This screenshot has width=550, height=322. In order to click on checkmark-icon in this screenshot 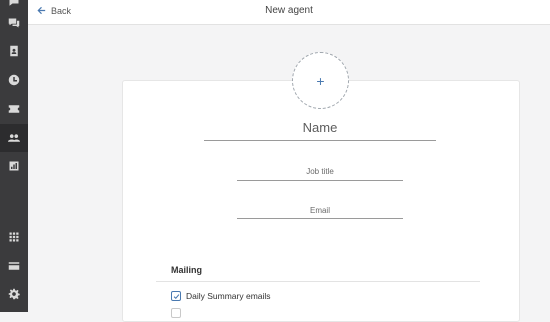, I will do `click(176, 296)`.